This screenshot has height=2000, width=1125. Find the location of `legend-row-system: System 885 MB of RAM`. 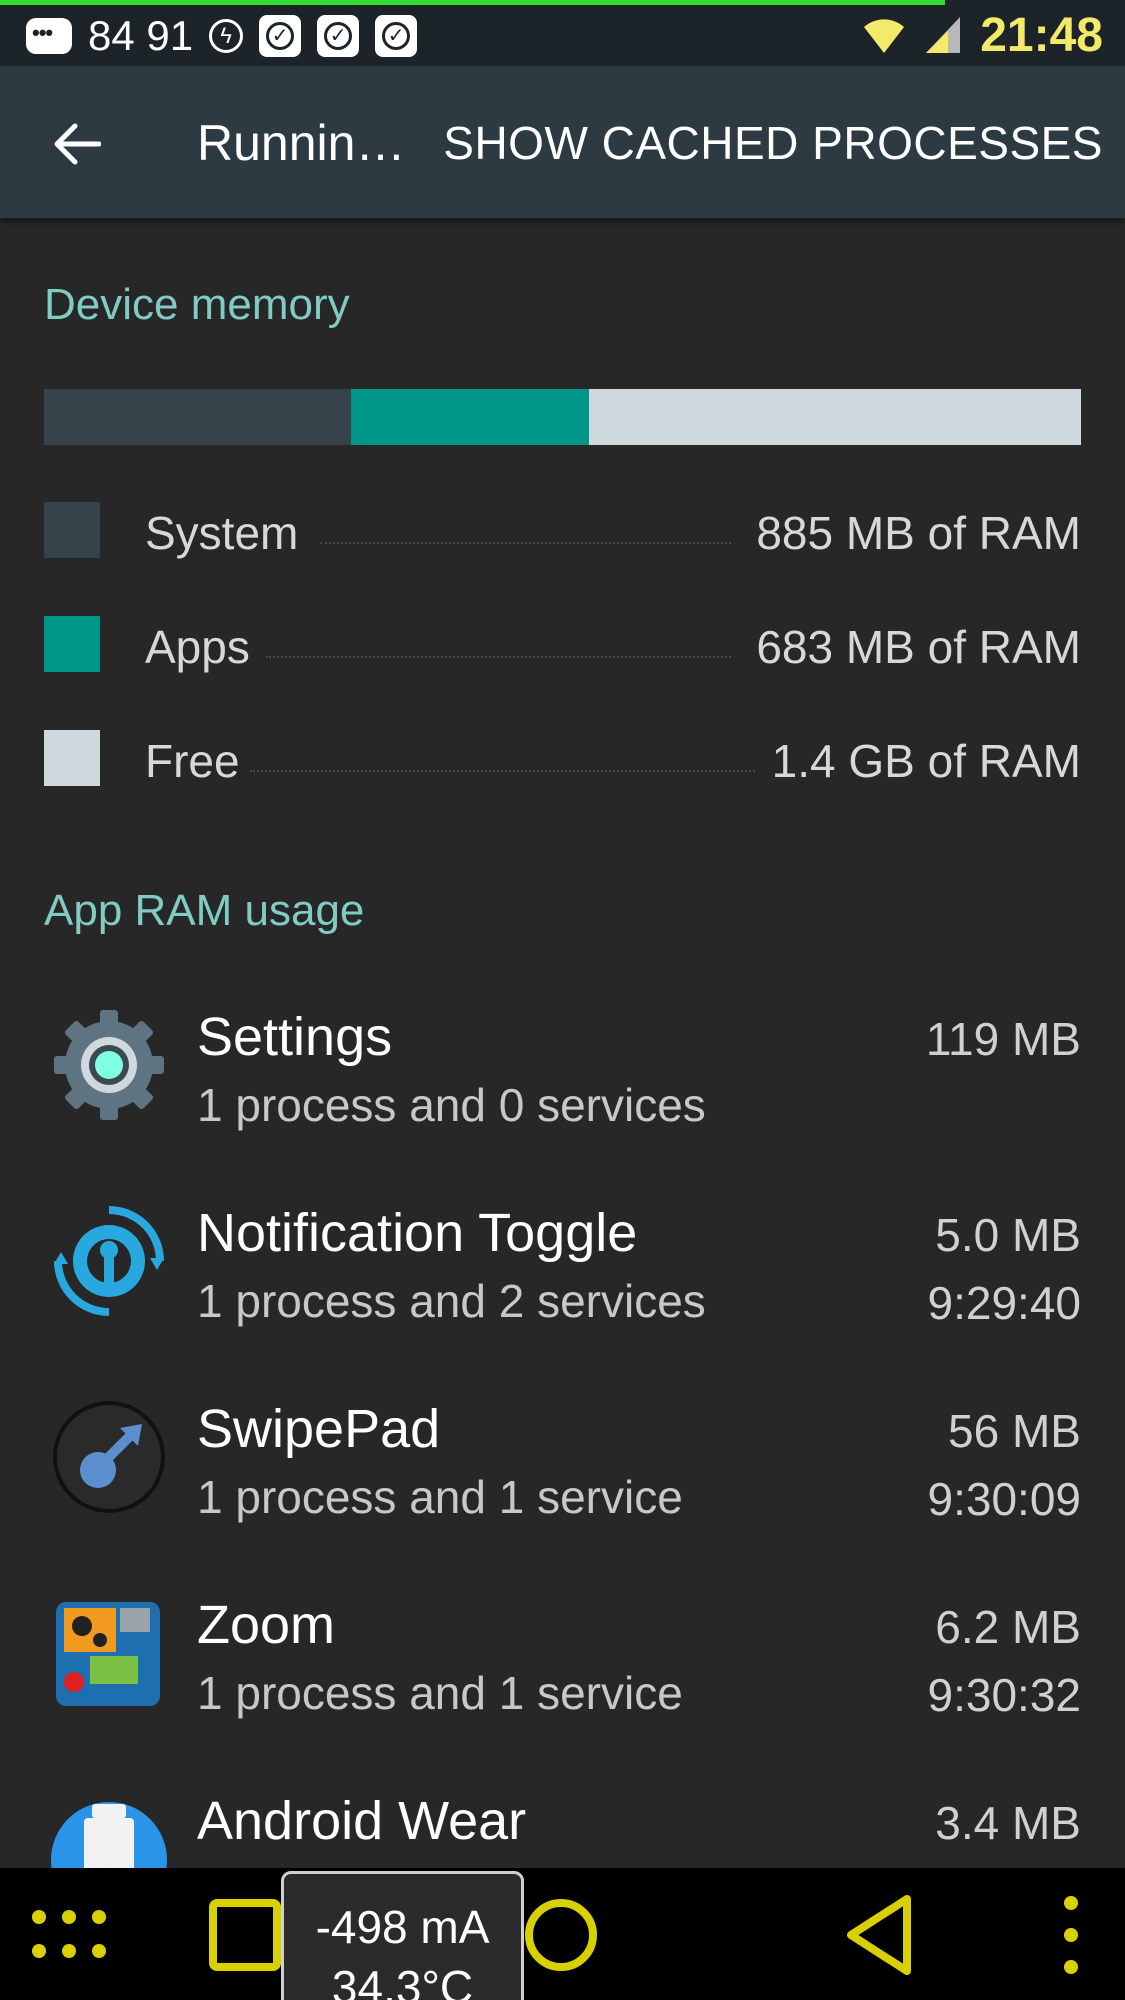

legend-row-system: System 885 MB of RAM is located at coordinates (562, 526).